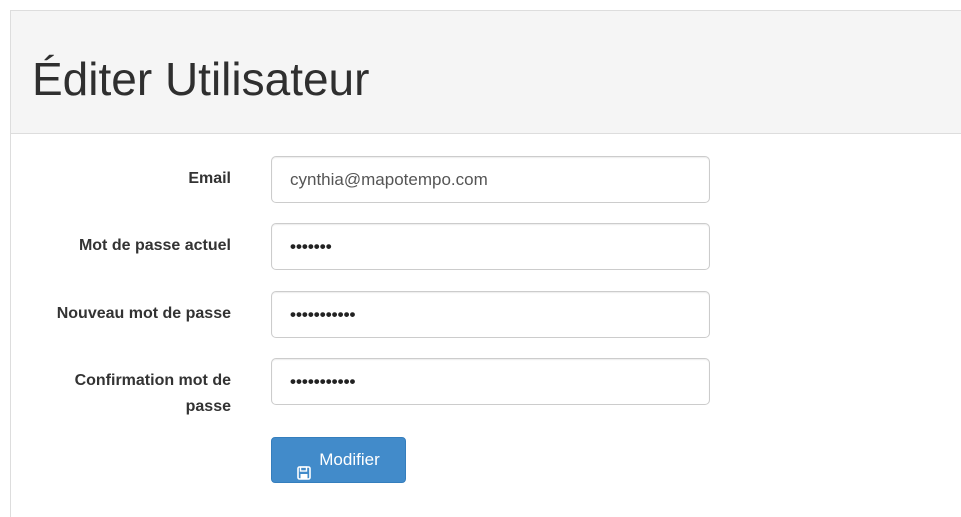  Describe the element at coordinates (121, 394) in the screenshot. I see `confirm-password-label: Confirmation mot de passe` at that location.